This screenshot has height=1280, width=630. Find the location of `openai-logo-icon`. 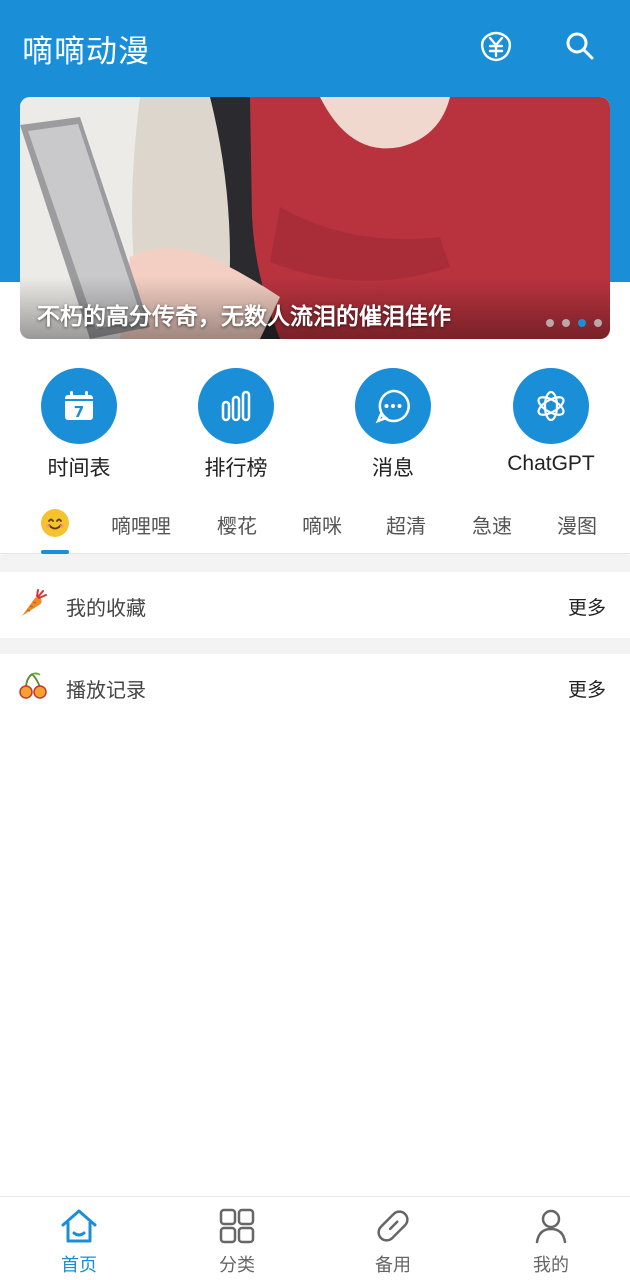

openai-logo-icon is located at coordinates (551, 406).